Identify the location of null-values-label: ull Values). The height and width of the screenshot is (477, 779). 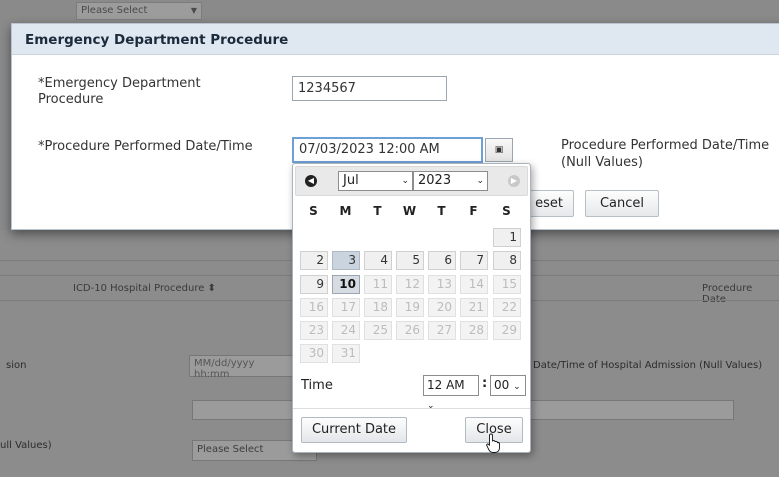
(26, 445).